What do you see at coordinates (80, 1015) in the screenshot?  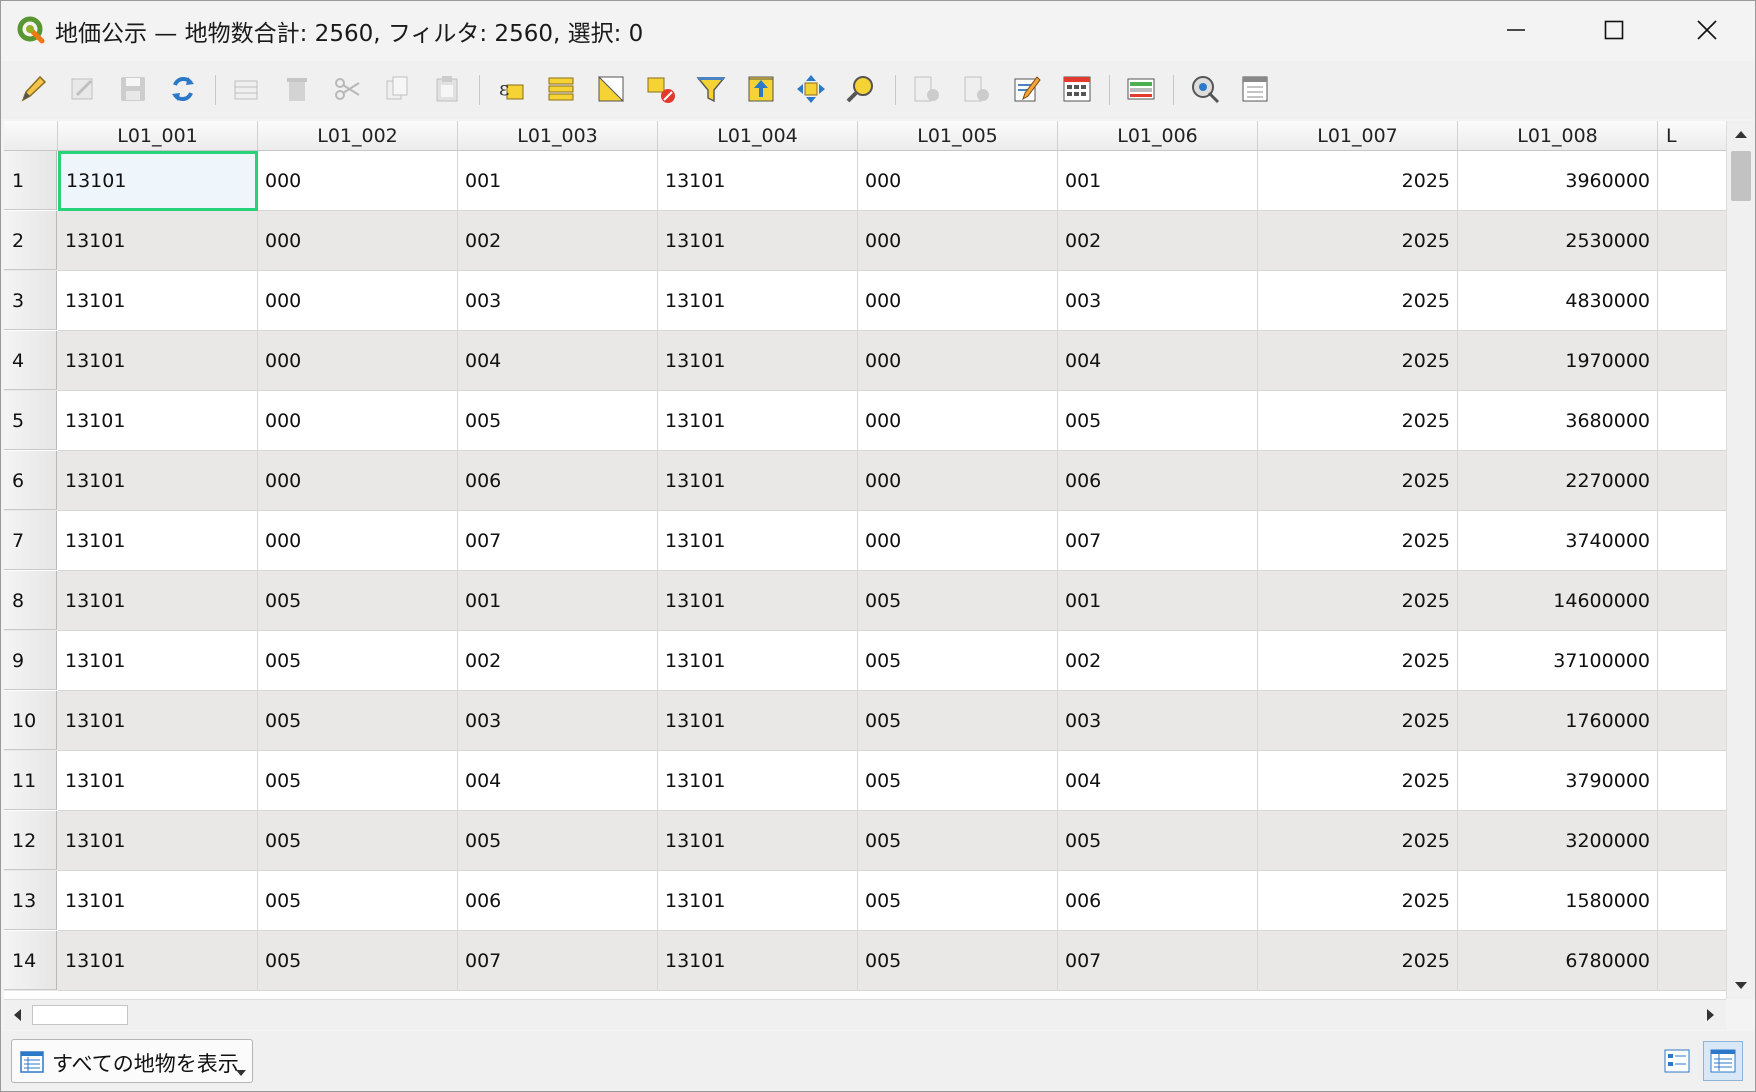 I see `horizontal-scroll-thumb` at bounding box center [80, 1015].